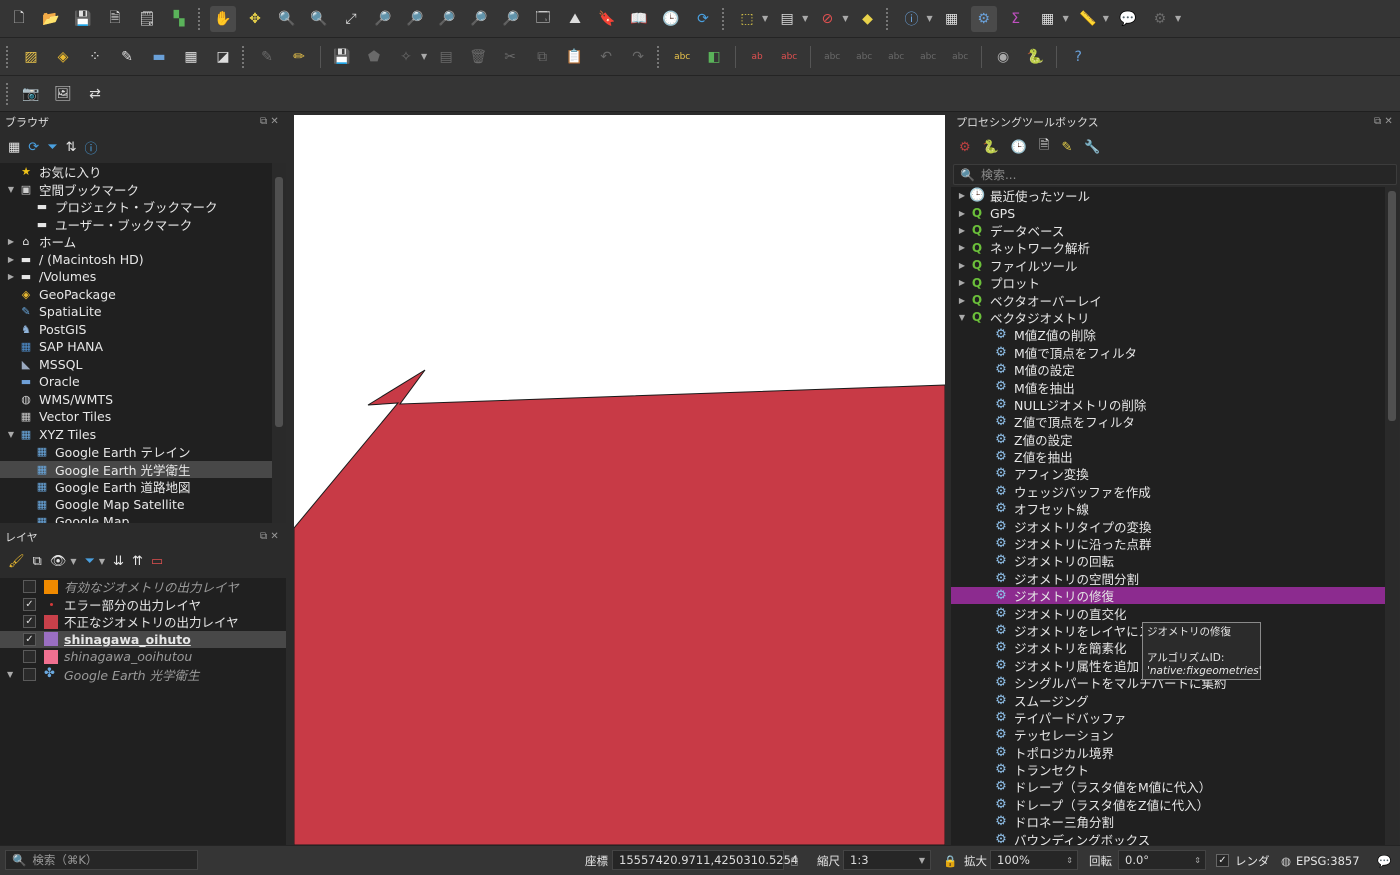 Image resolution: width=1400 pixels, height=875 pixels. Describe the element at coordinates (91, 147) in the screenshot. I see `info-icon: ⓘ` at that location.